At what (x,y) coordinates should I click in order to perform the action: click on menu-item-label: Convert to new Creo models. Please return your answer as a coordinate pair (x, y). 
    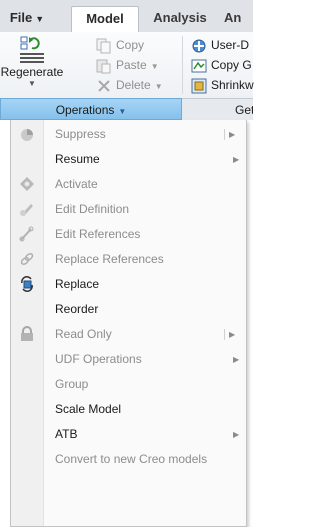
    Looking at the image, I should click on (131, 459).